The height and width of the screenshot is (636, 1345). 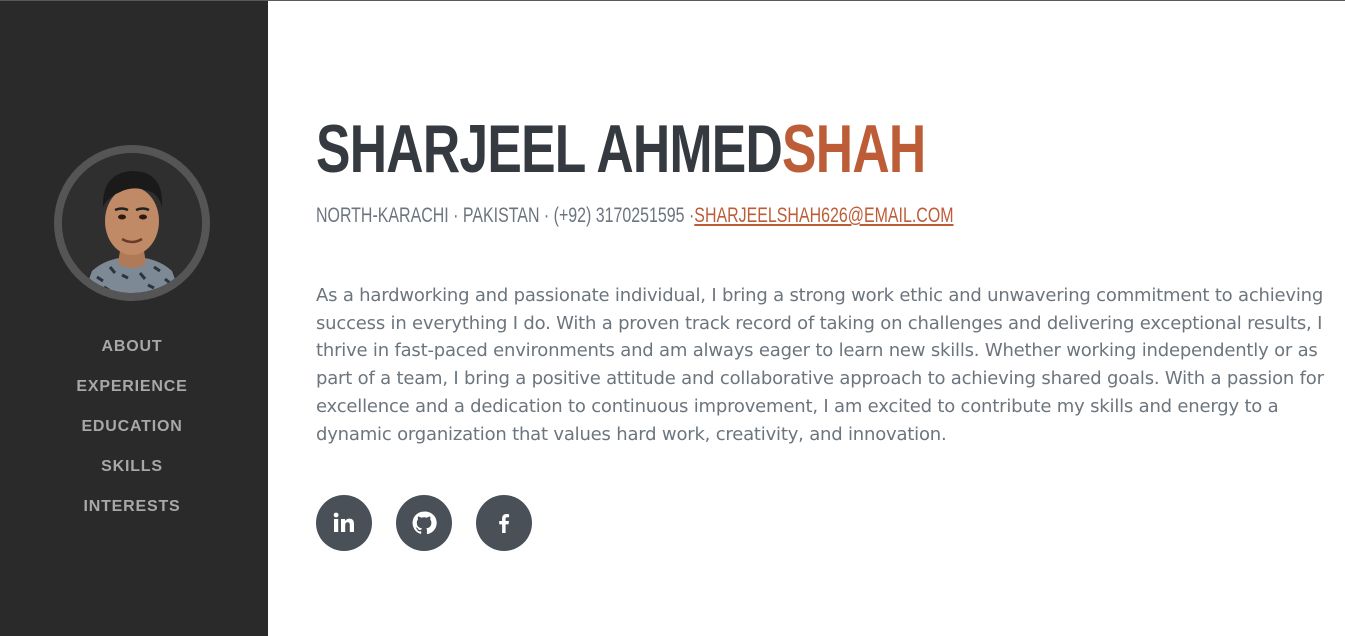 What do you see at coordinates (854, 149) in the screenshot?
I see `last-name: SHAH` at bounding box center [854, 149].